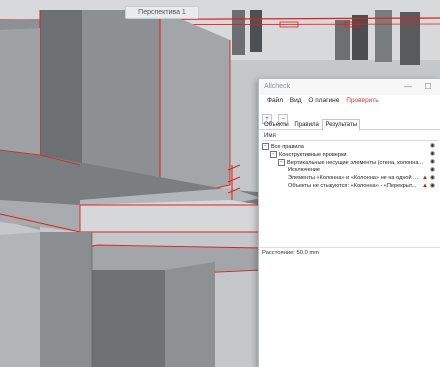 This screenshot has width=440, height=367. I want to click on tree-item-root: − Все правила ◉, so click(350, 146).